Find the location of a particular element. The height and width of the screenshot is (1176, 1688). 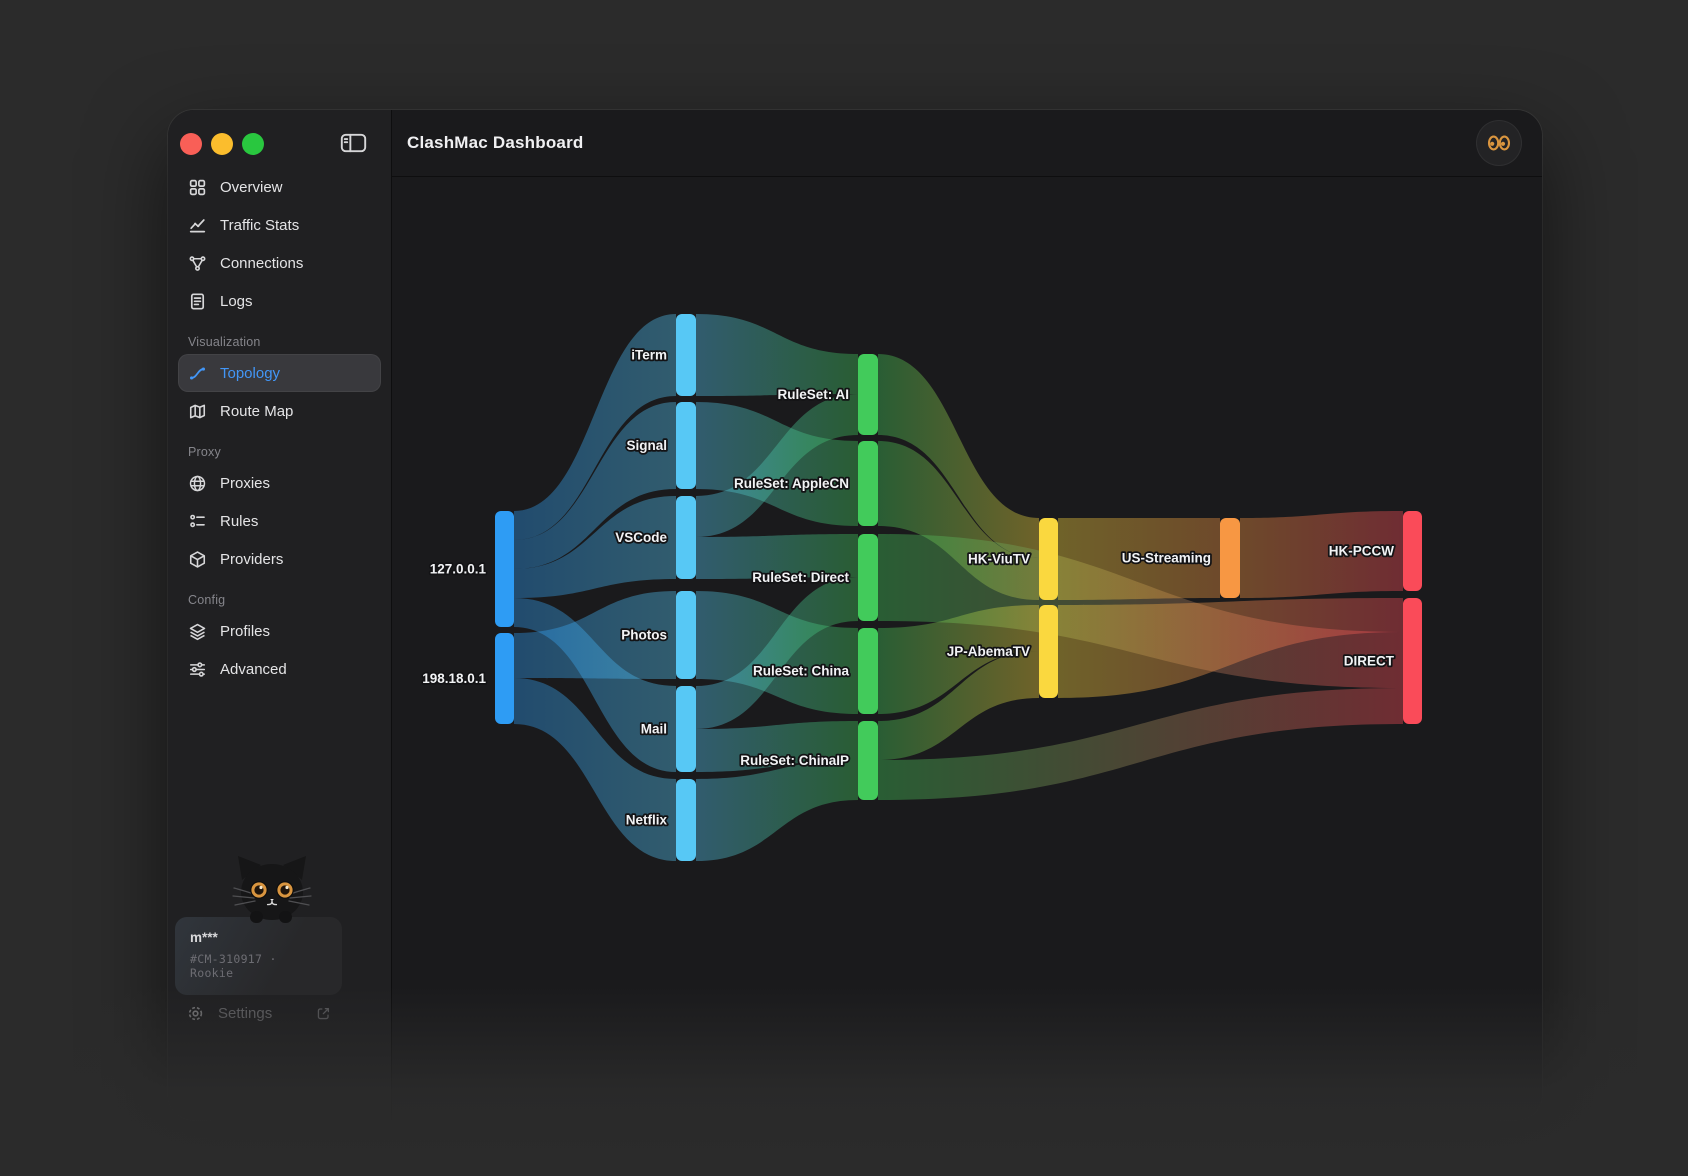

sankey-label-us-streaming: US-Streaming is located at coordinates (1166, 558).